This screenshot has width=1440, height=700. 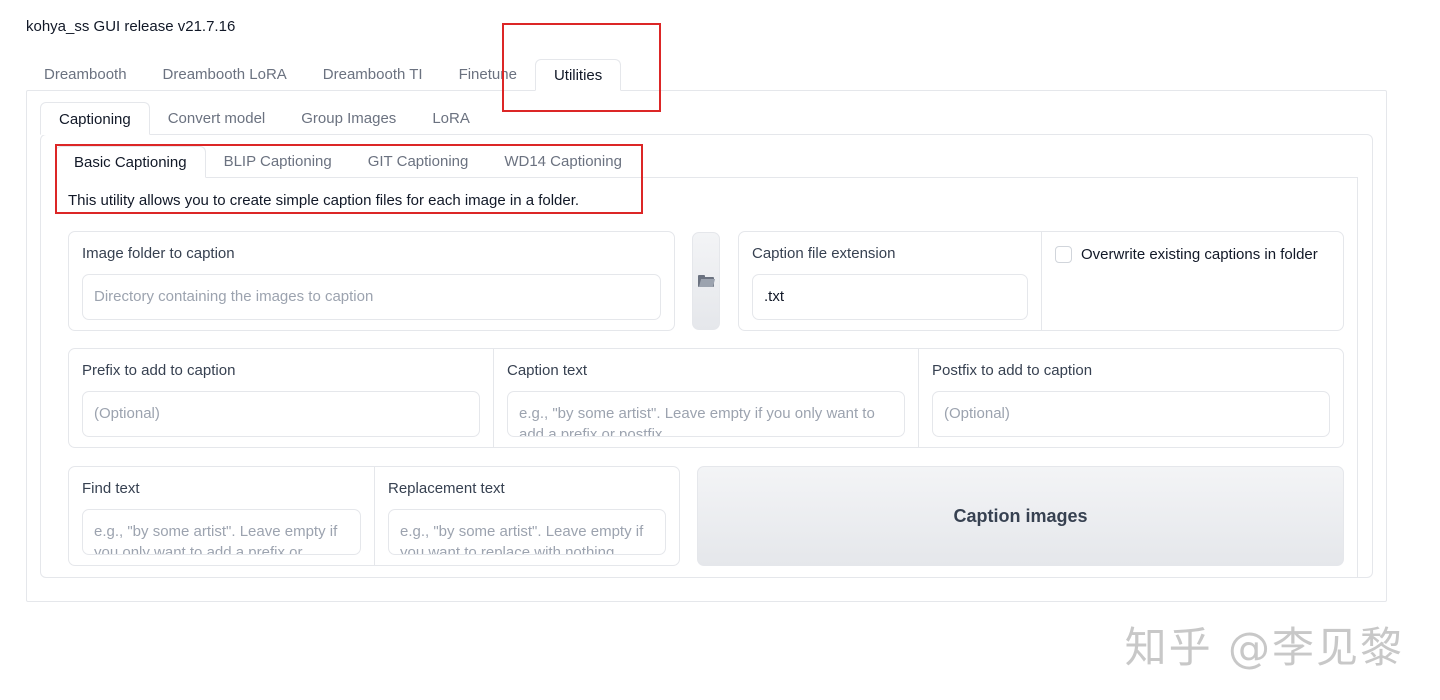 What do you see at coordinates (1063, 254) in the screenshot?
I see `overwrite-checkbox` at bounding box center [1063, 254].